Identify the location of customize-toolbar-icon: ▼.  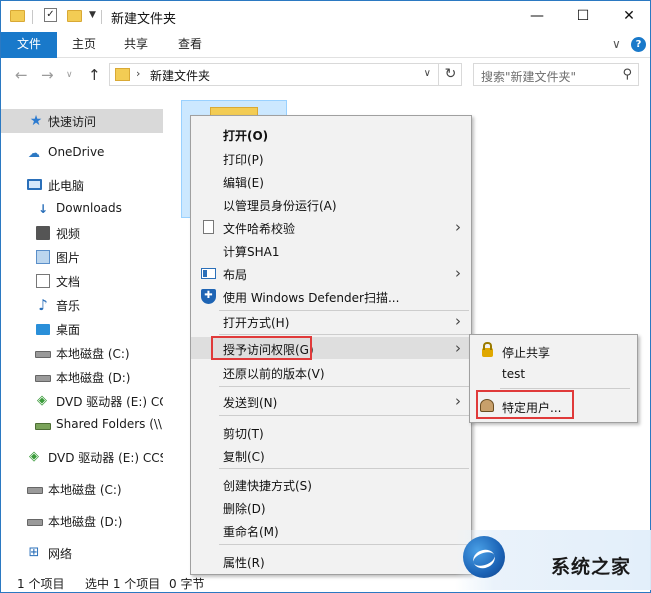
(92, 18).